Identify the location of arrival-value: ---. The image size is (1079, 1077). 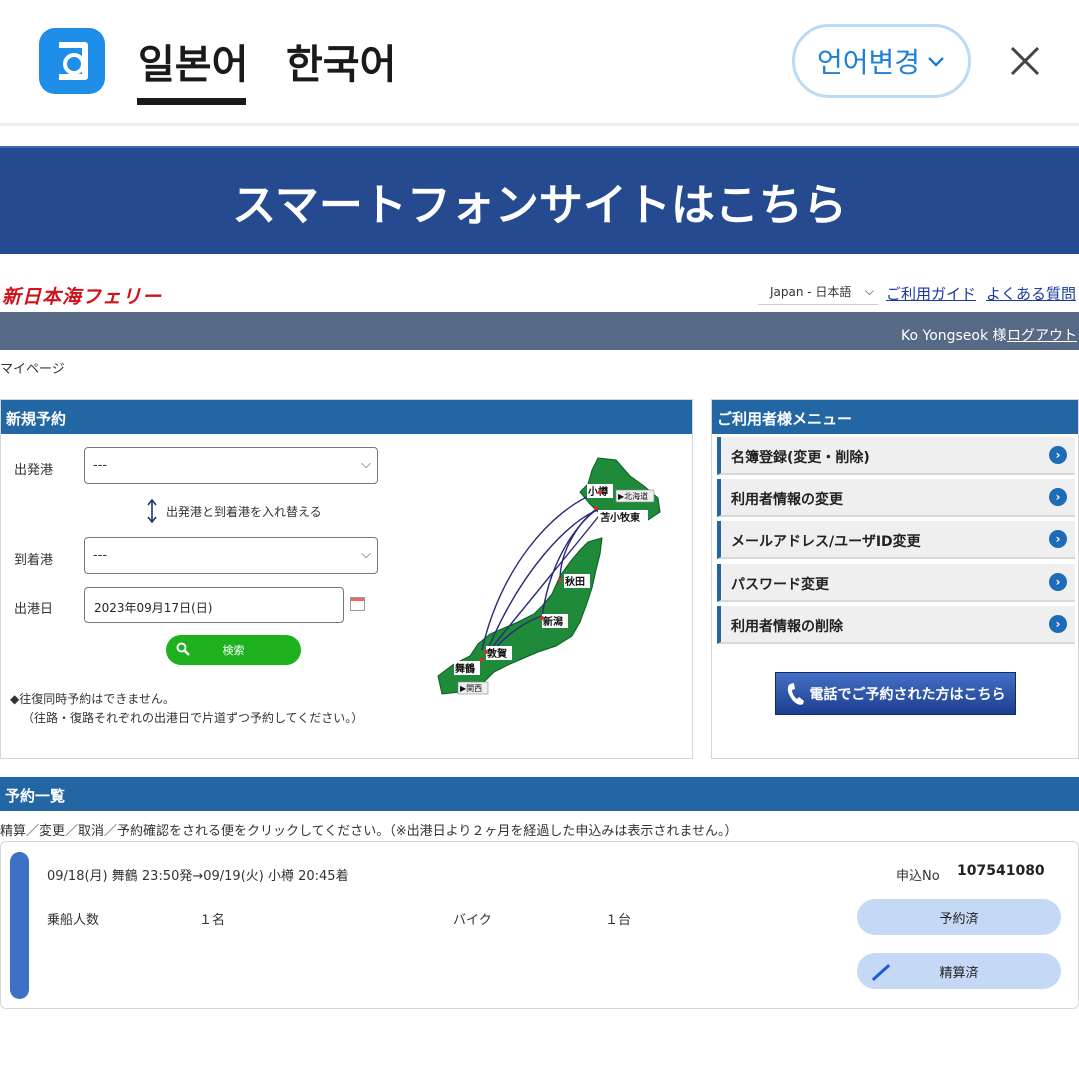
(100, 555).